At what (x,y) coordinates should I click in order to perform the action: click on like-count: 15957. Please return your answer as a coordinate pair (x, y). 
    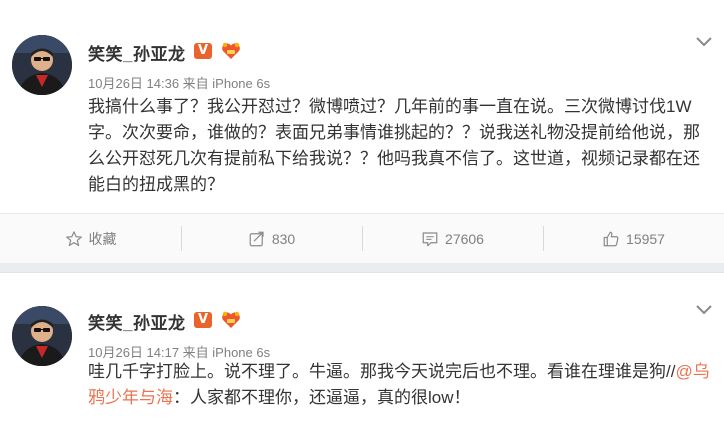
    Looking at the image, I should click on (645, 238).